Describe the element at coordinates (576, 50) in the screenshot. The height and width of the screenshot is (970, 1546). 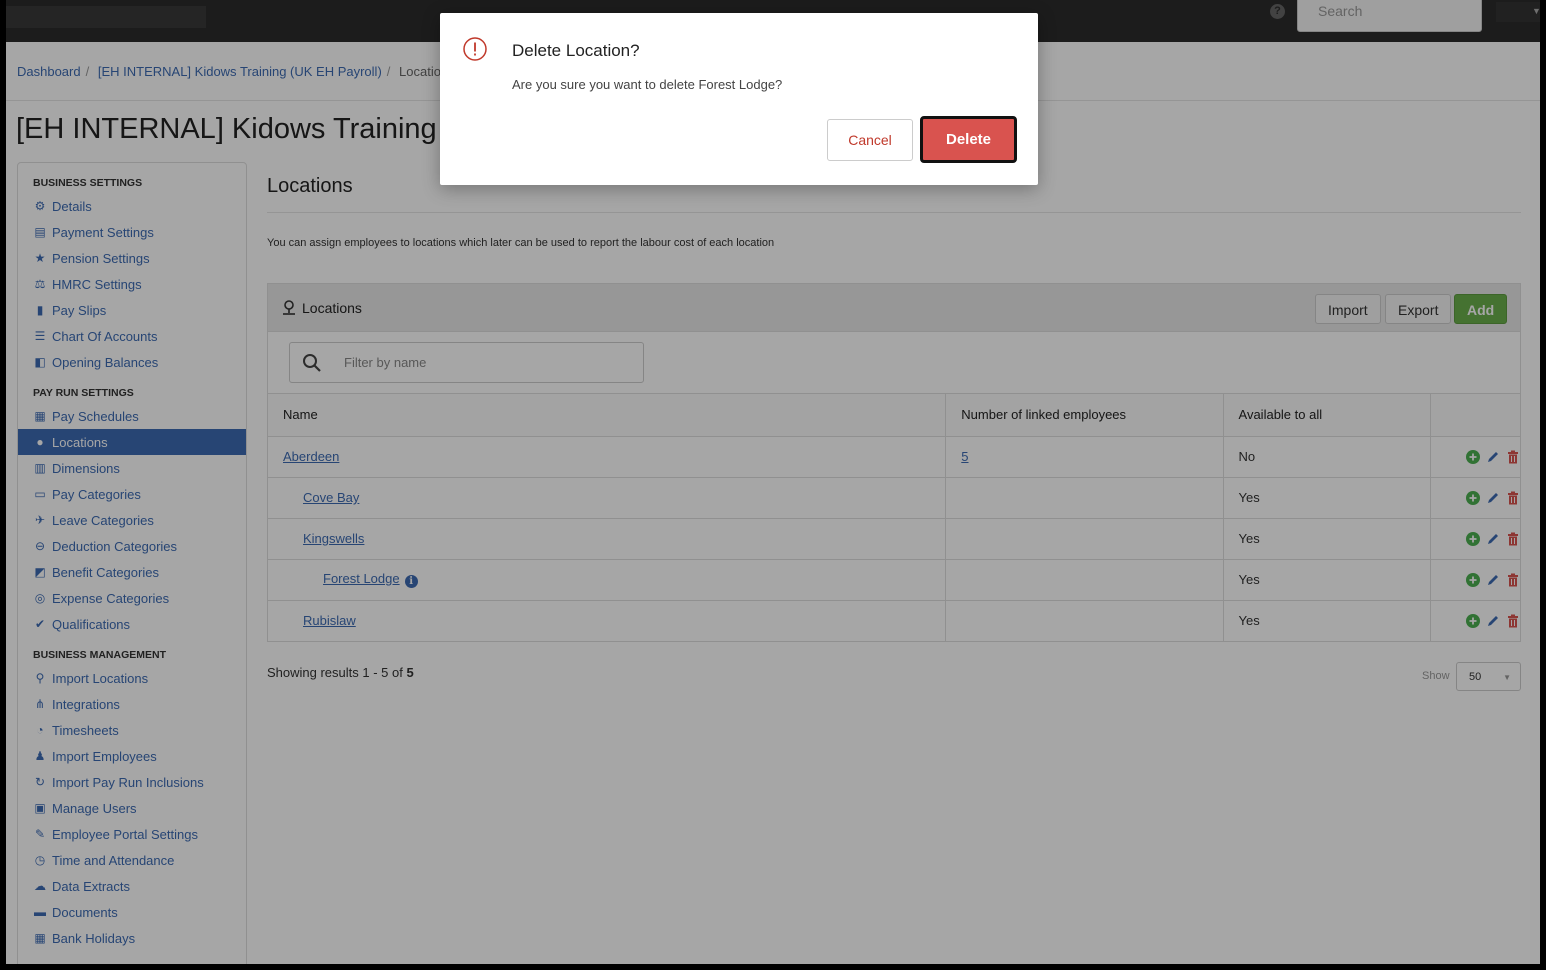
I see `dialog-title: Delete Location?` at that location.